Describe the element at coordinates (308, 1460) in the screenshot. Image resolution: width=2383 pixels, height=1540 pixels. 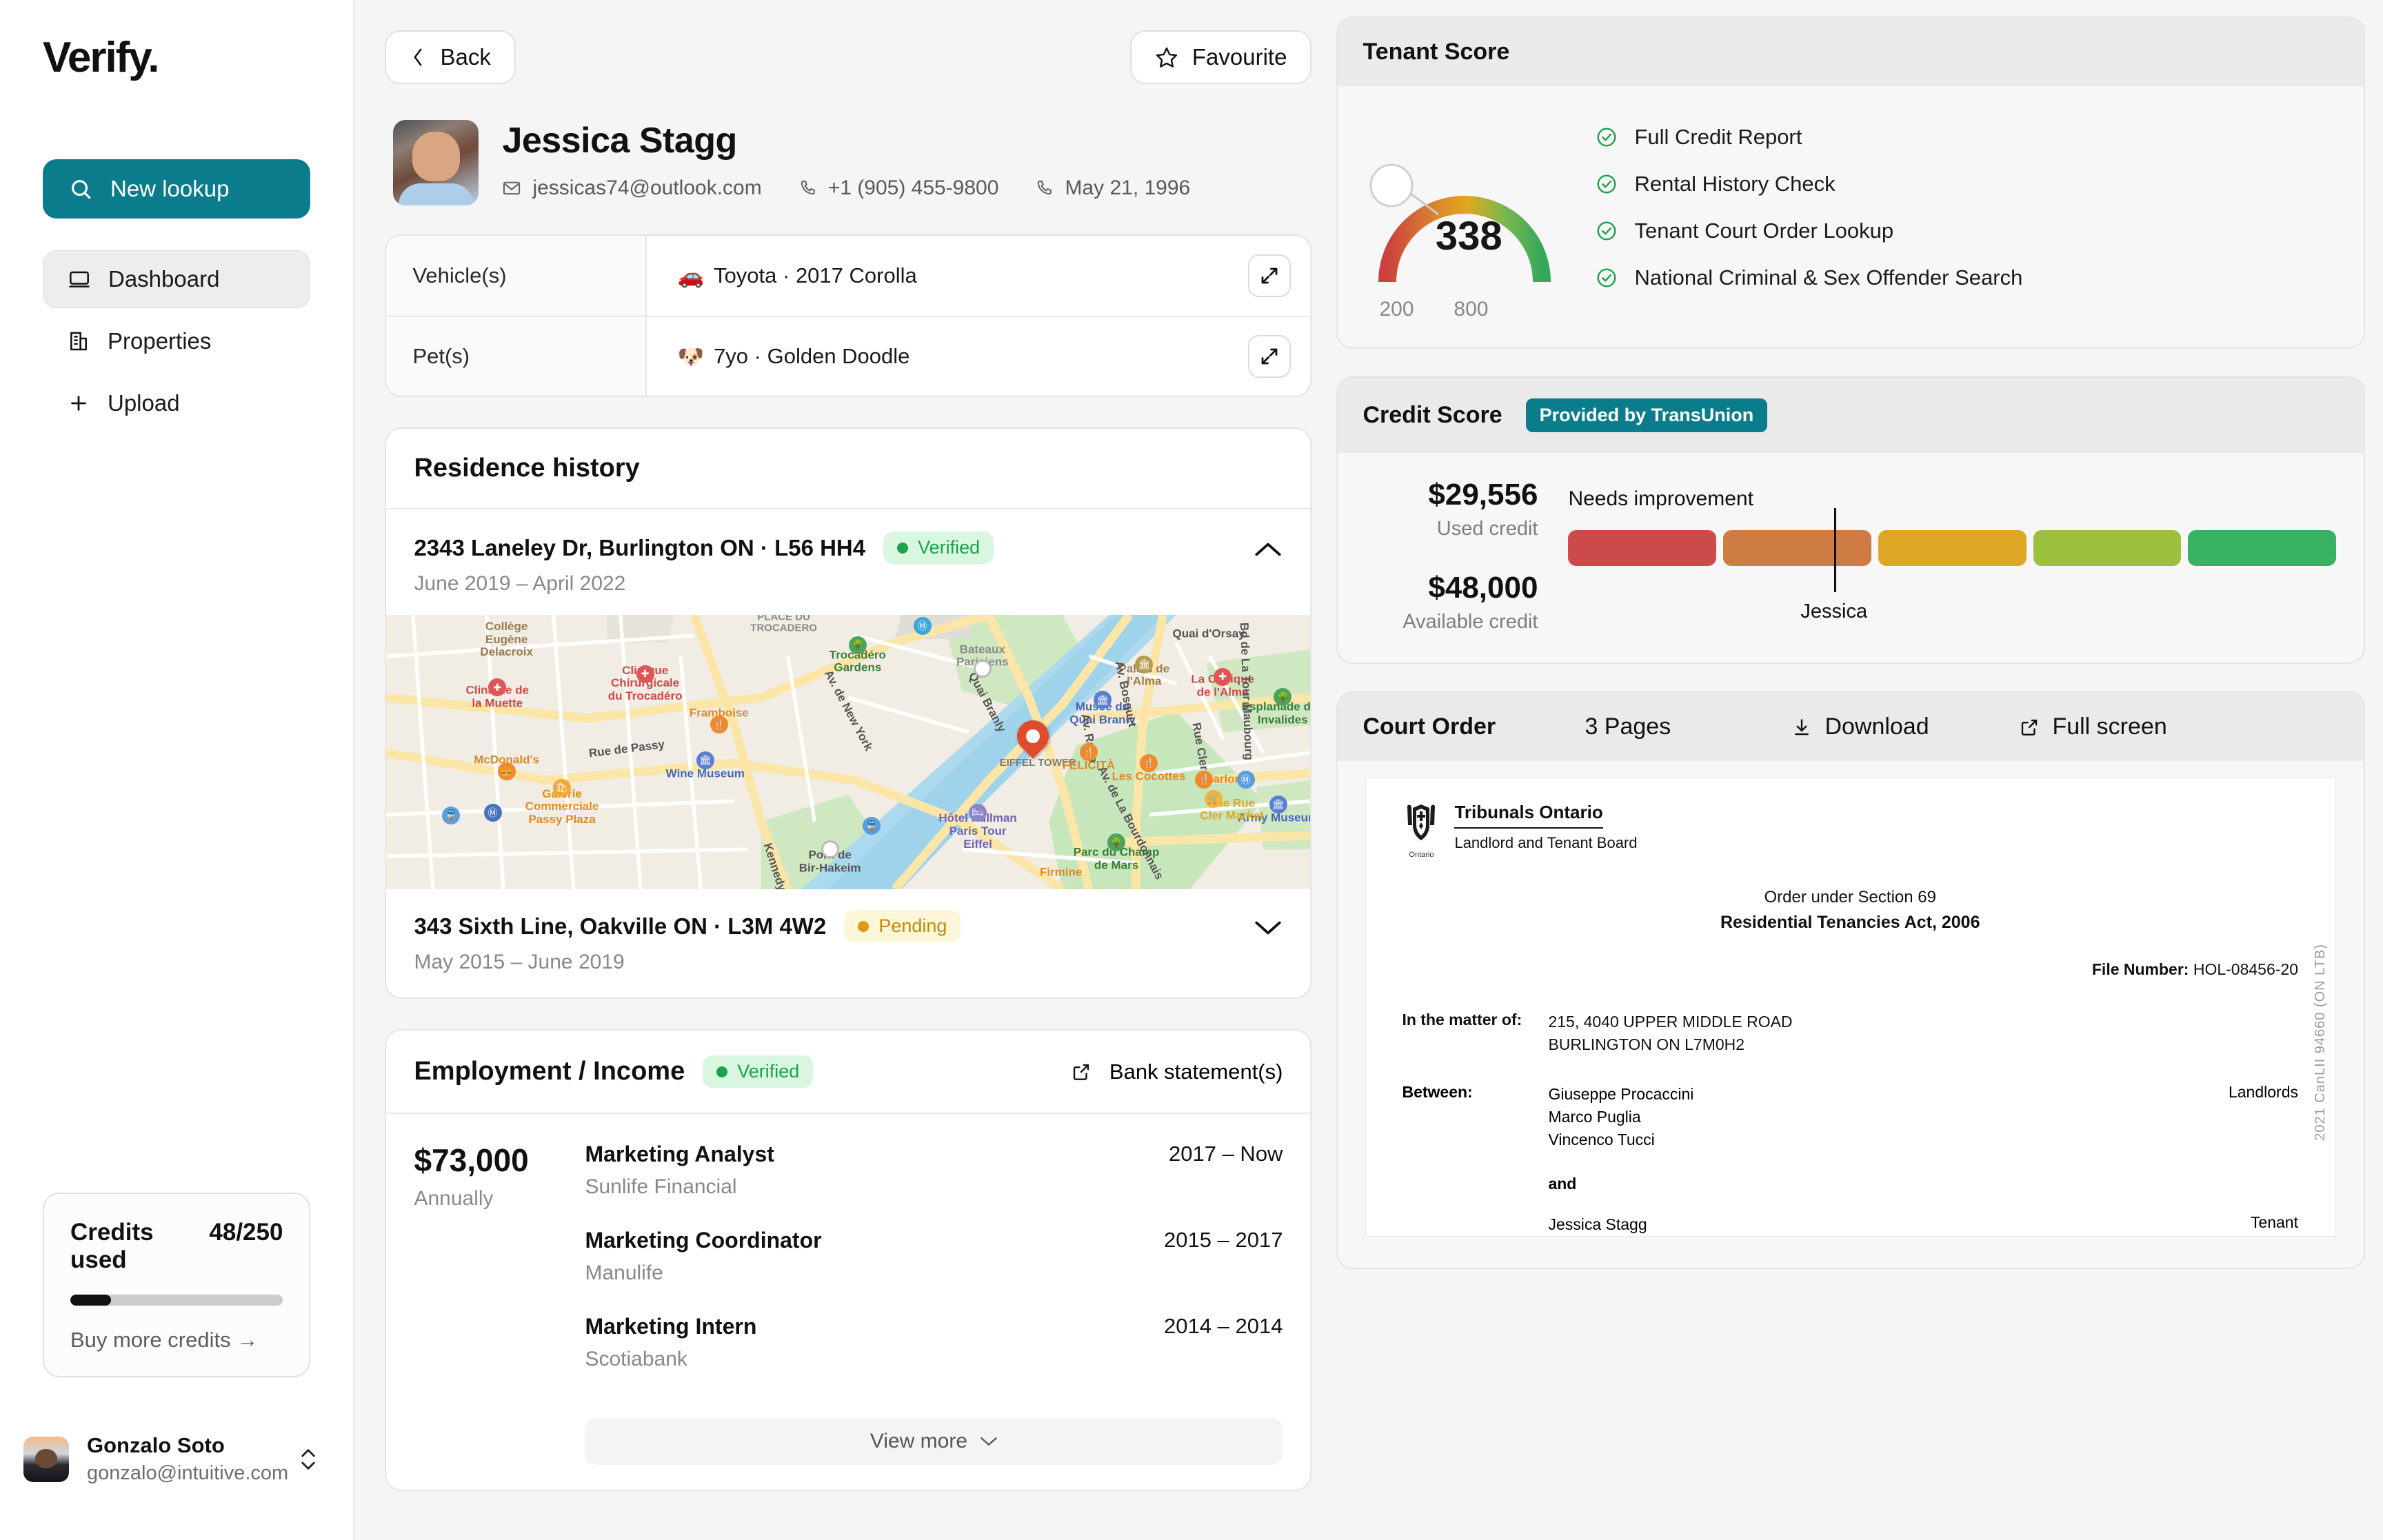
I see `chevron-up-down-icon` at that location.